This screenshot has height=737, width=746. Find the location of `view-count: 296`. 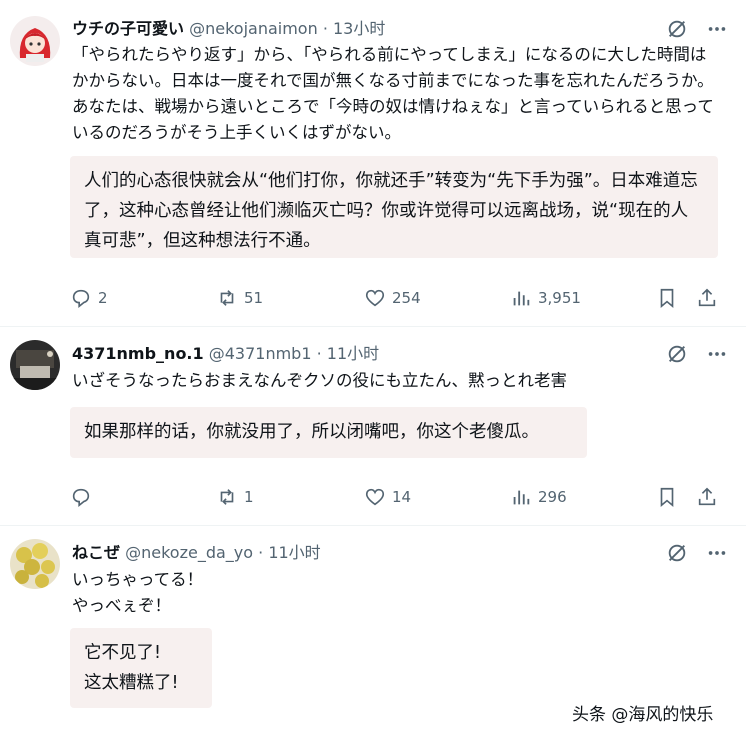

view-count: 296 is located at coordinates (552, 497).